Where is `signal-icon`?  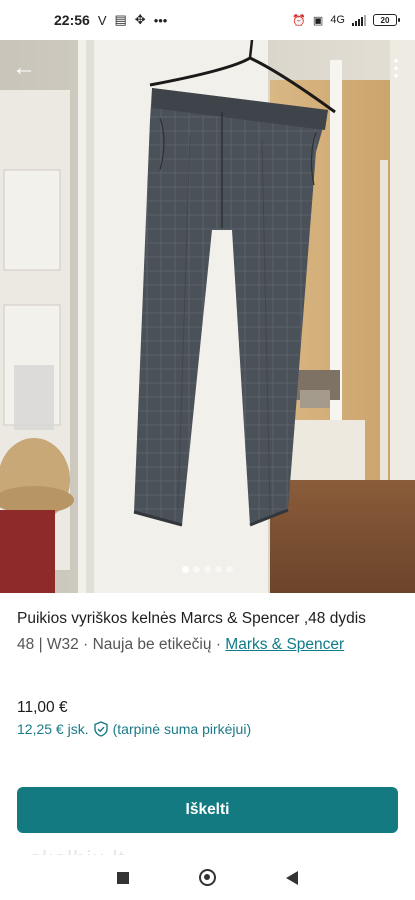
signal-icon is located at coordinates (359, 20).